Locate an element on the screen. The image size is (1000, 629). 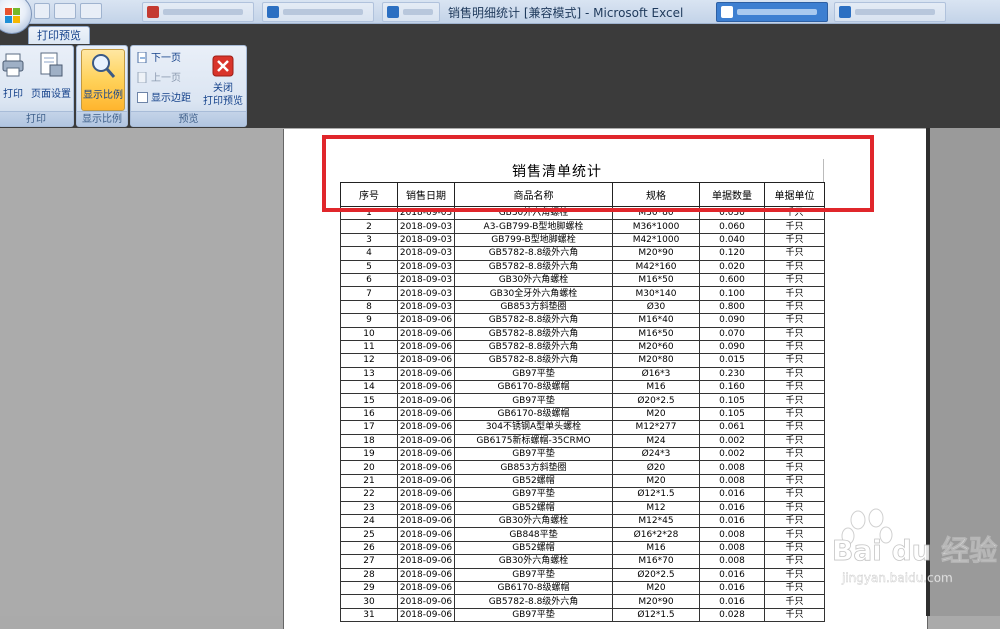
cell-no: 28 is located at coordinates (369, 574).